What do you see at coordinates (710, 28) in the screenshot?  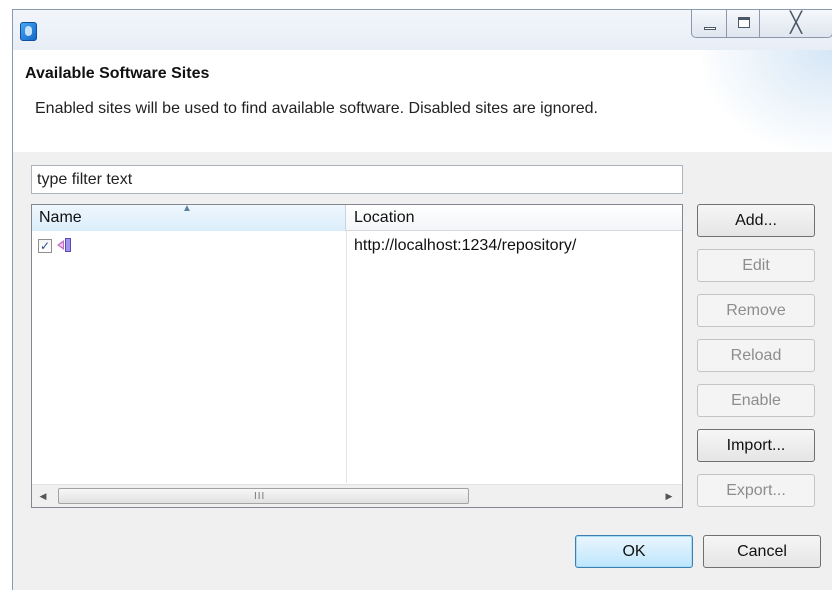 I see `minimize-icon` at bounding box center [710, 28].